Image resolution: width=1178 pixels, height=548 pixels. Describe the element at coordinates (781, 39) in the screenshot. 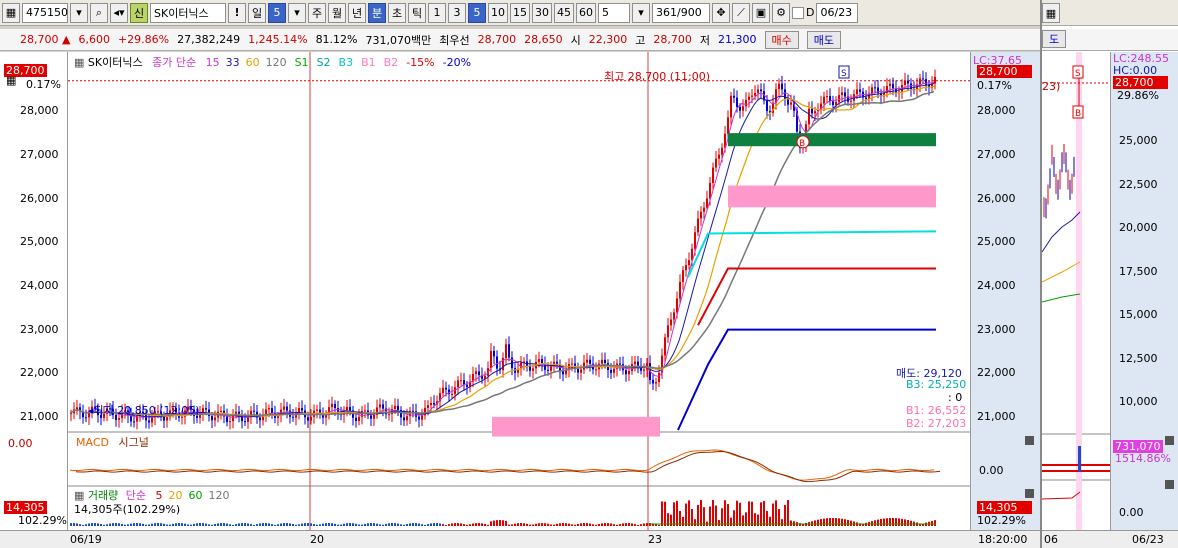

I see `buy-button: 매수` at that location.